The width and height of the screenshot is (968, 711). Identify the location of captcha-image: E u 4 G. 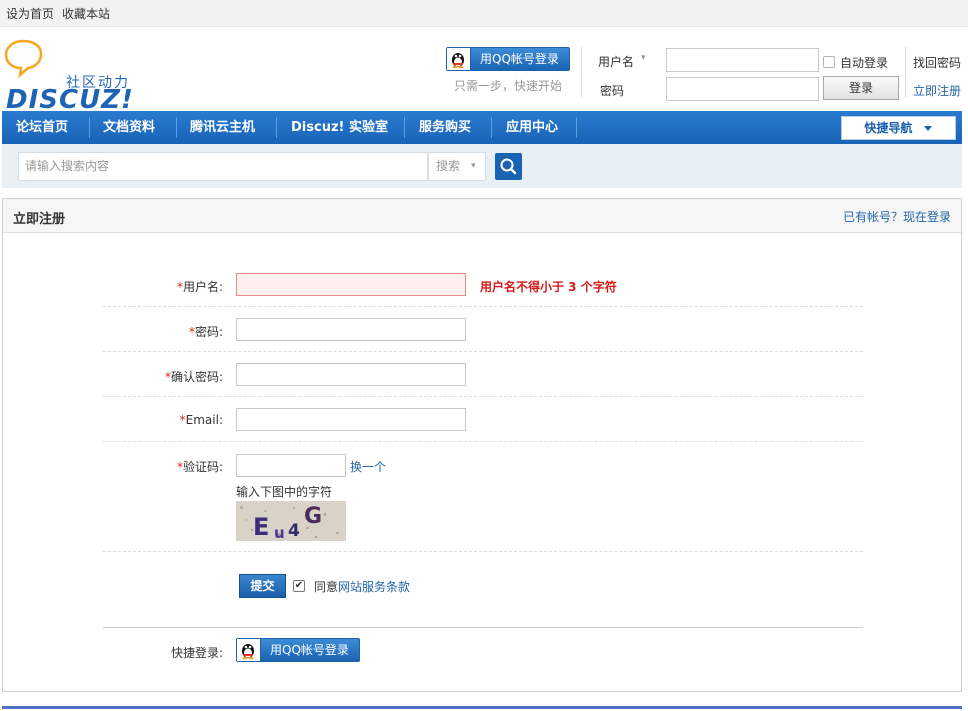
(291, 521).